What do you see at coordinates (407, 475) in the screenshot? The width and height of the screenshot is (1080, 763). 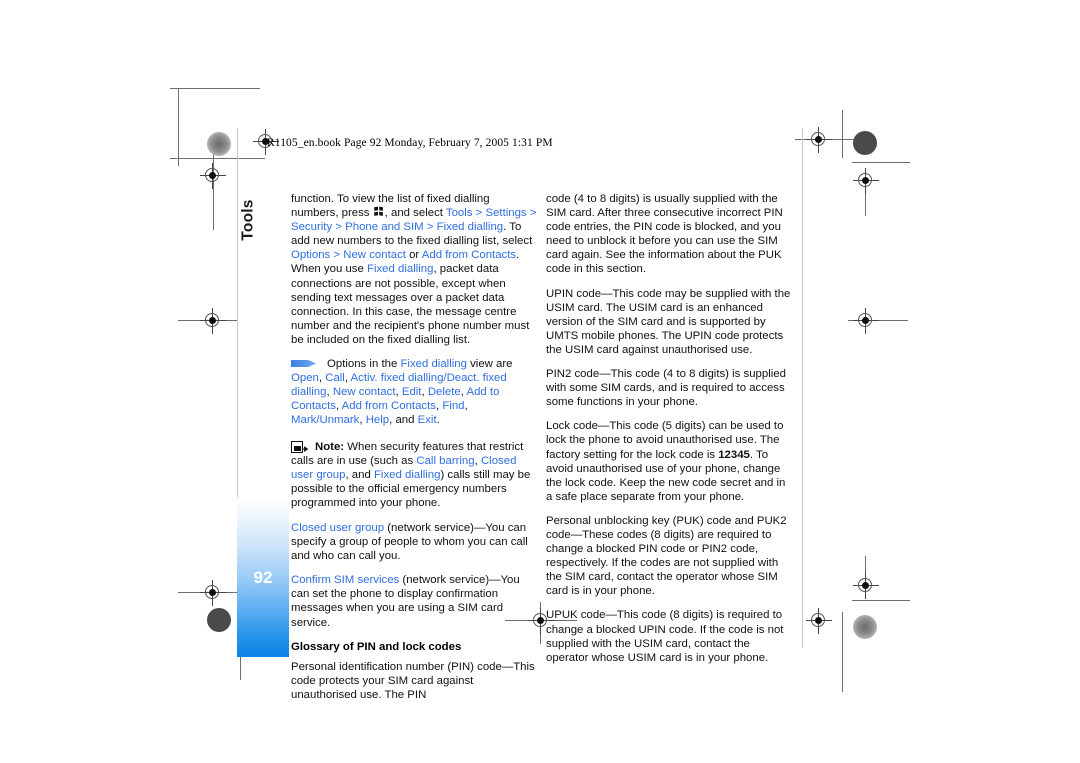 I see `link-fixed-dialling-3: Fixed dialling` at bounding box center [407, 475].